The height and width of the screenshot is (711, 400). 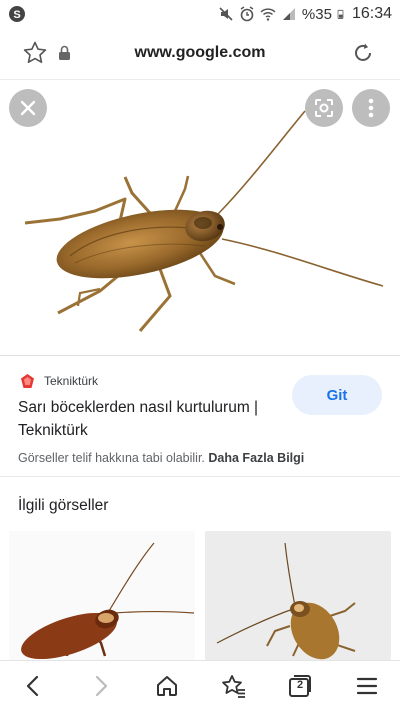 I want to click on more-vertical-icon, so click(x=371, y=108).